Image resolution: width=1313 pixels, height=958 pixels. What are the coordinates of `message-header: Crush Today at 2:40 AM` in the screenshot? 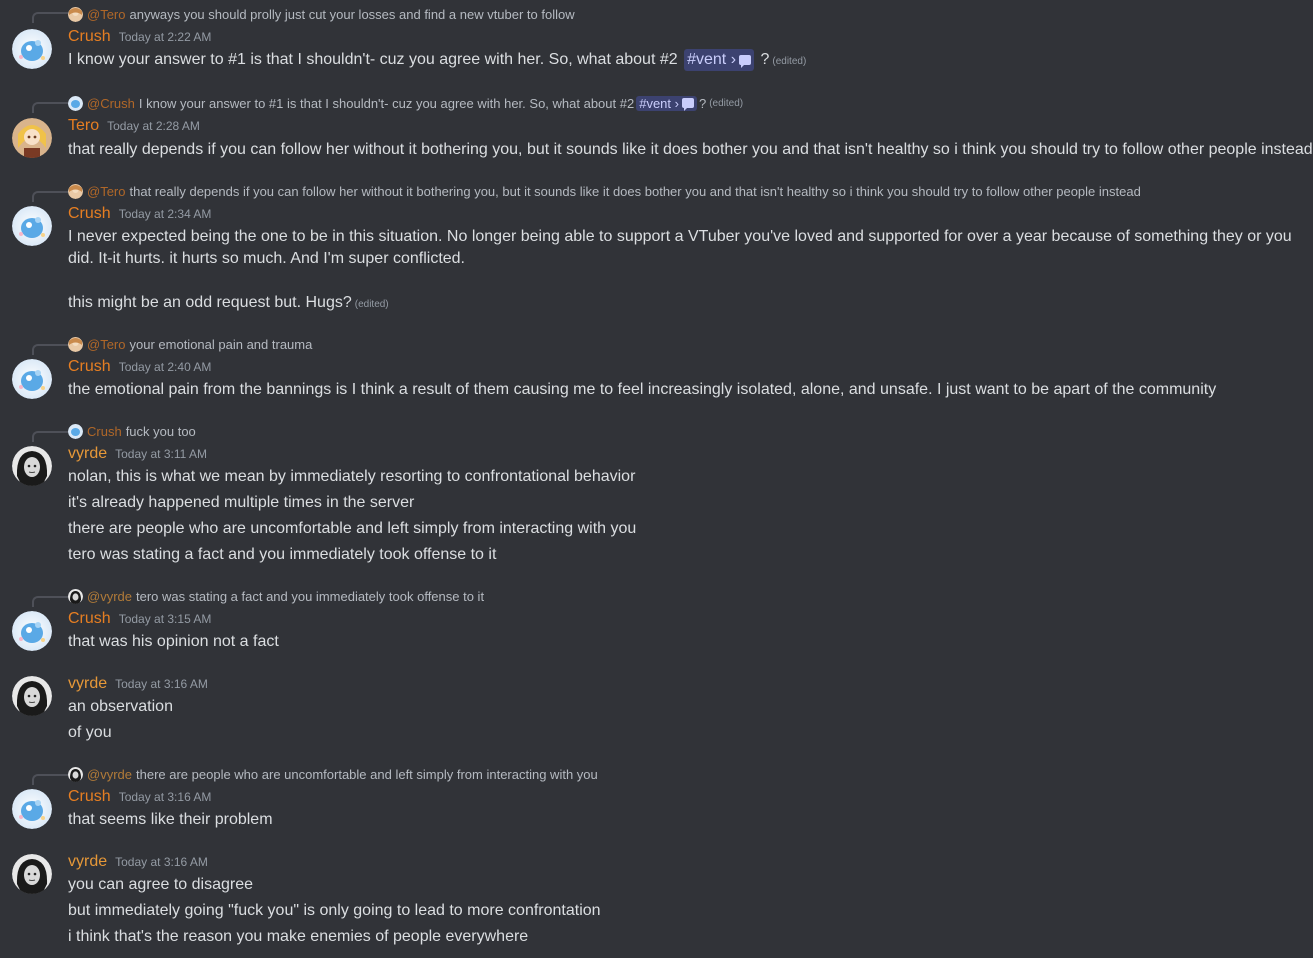 It's located at (139, 369).